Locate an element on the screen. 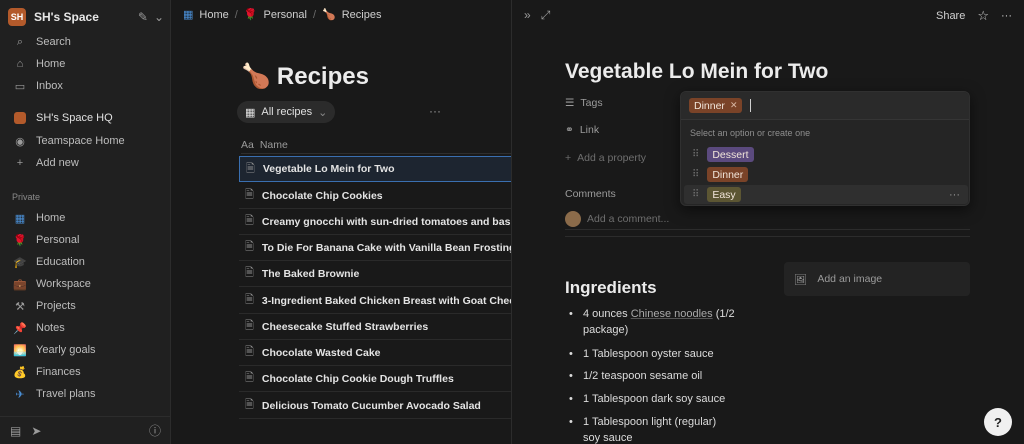 This screenshot has width=1024, height=444. sidebar-item-education: 🎓 Education is located at coordinates (86, 262).